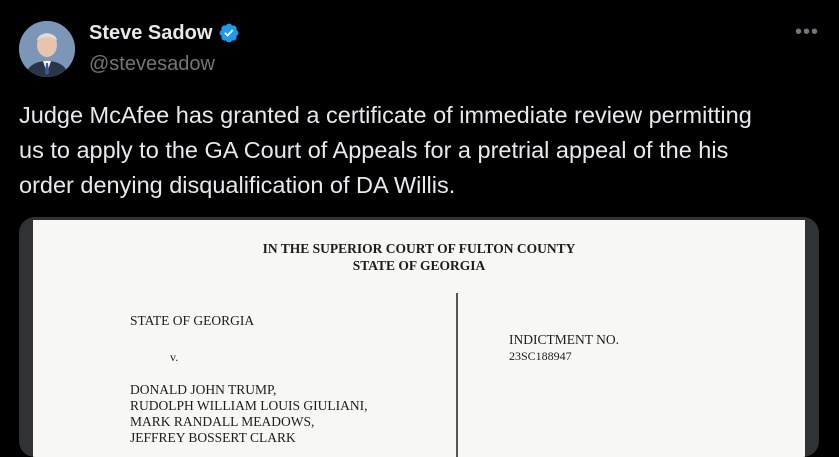  I want to click on defendant-name: RUDOLPH WILLIAM LOUIS GIULIANI,, so click(249, 405).